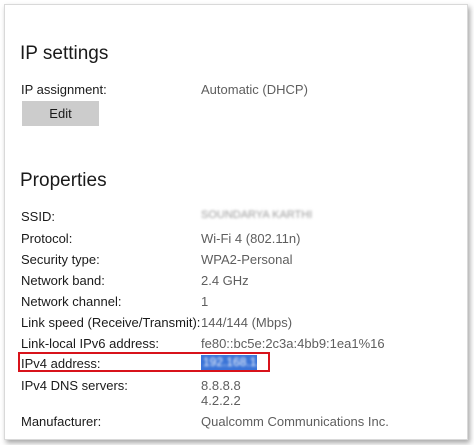 This screenshot has height=445, width=474. Describe the element at coordinates (38, 216) in the screenshot. I see `ssid-label: SSID:` at that location.